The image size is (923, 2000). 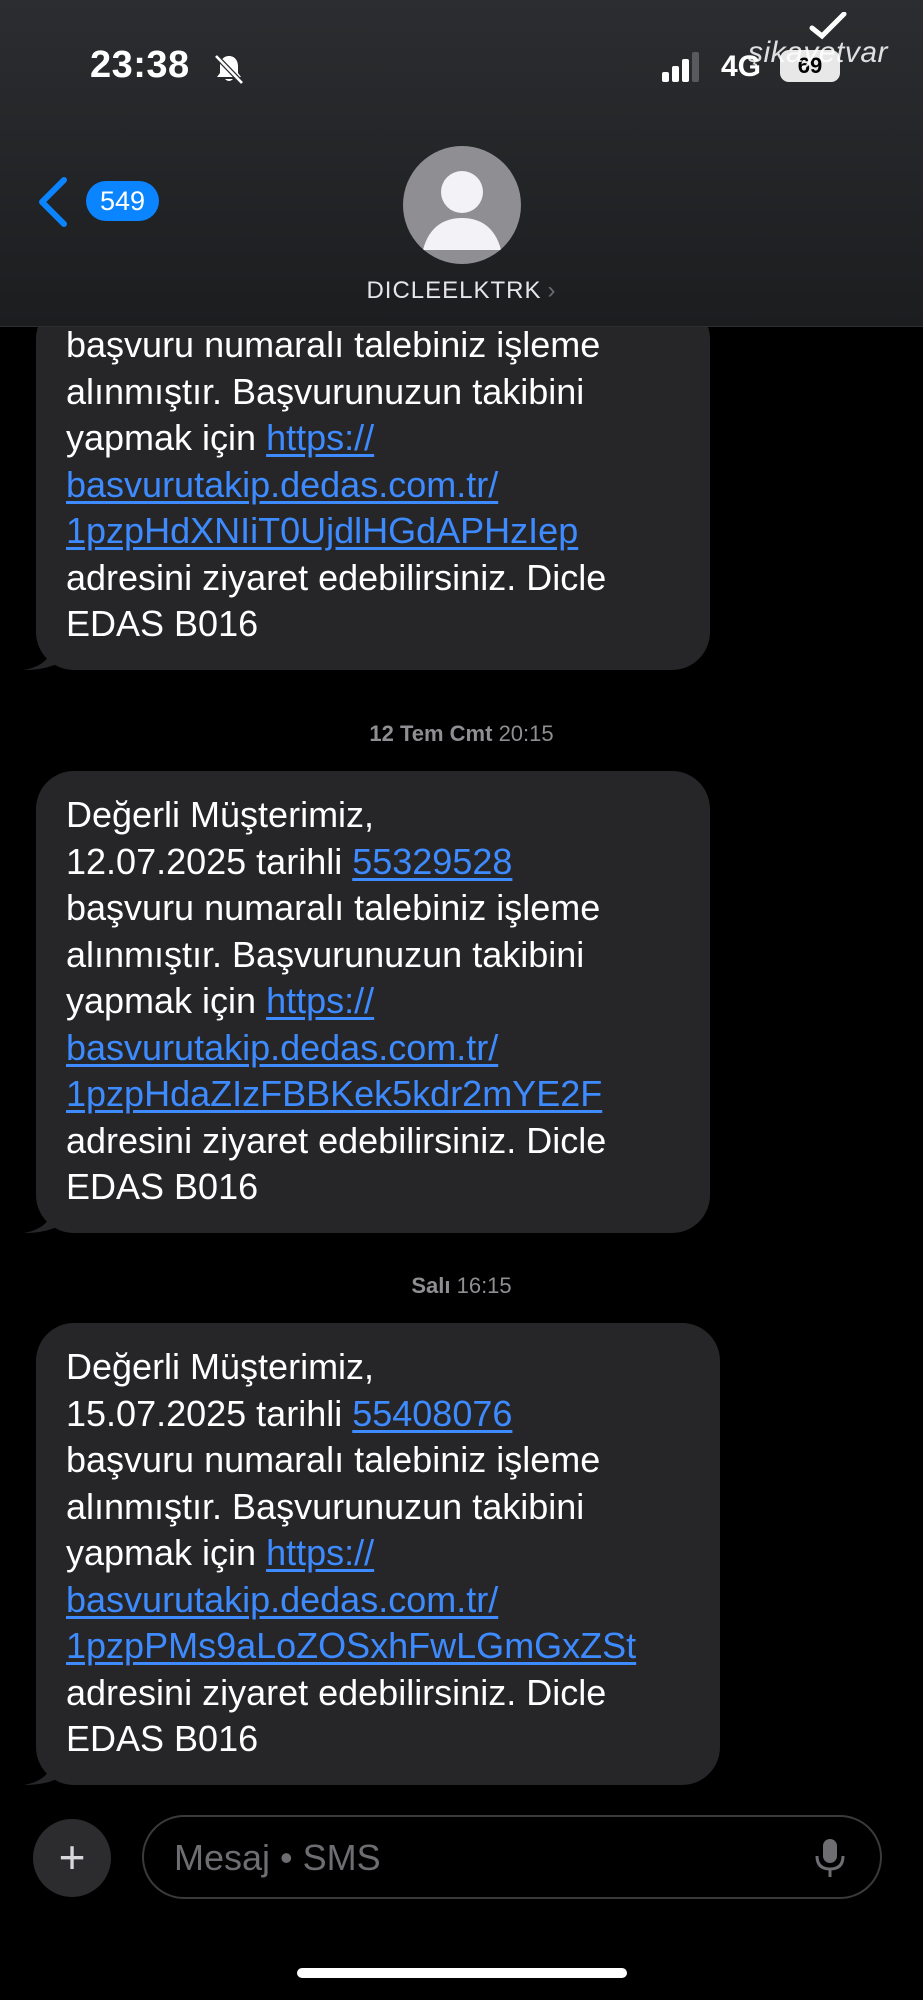 I want to click on message-line: 1pzpHdXNIiT0UjdlHGdAPHzIep, so click(x=373, y=531).